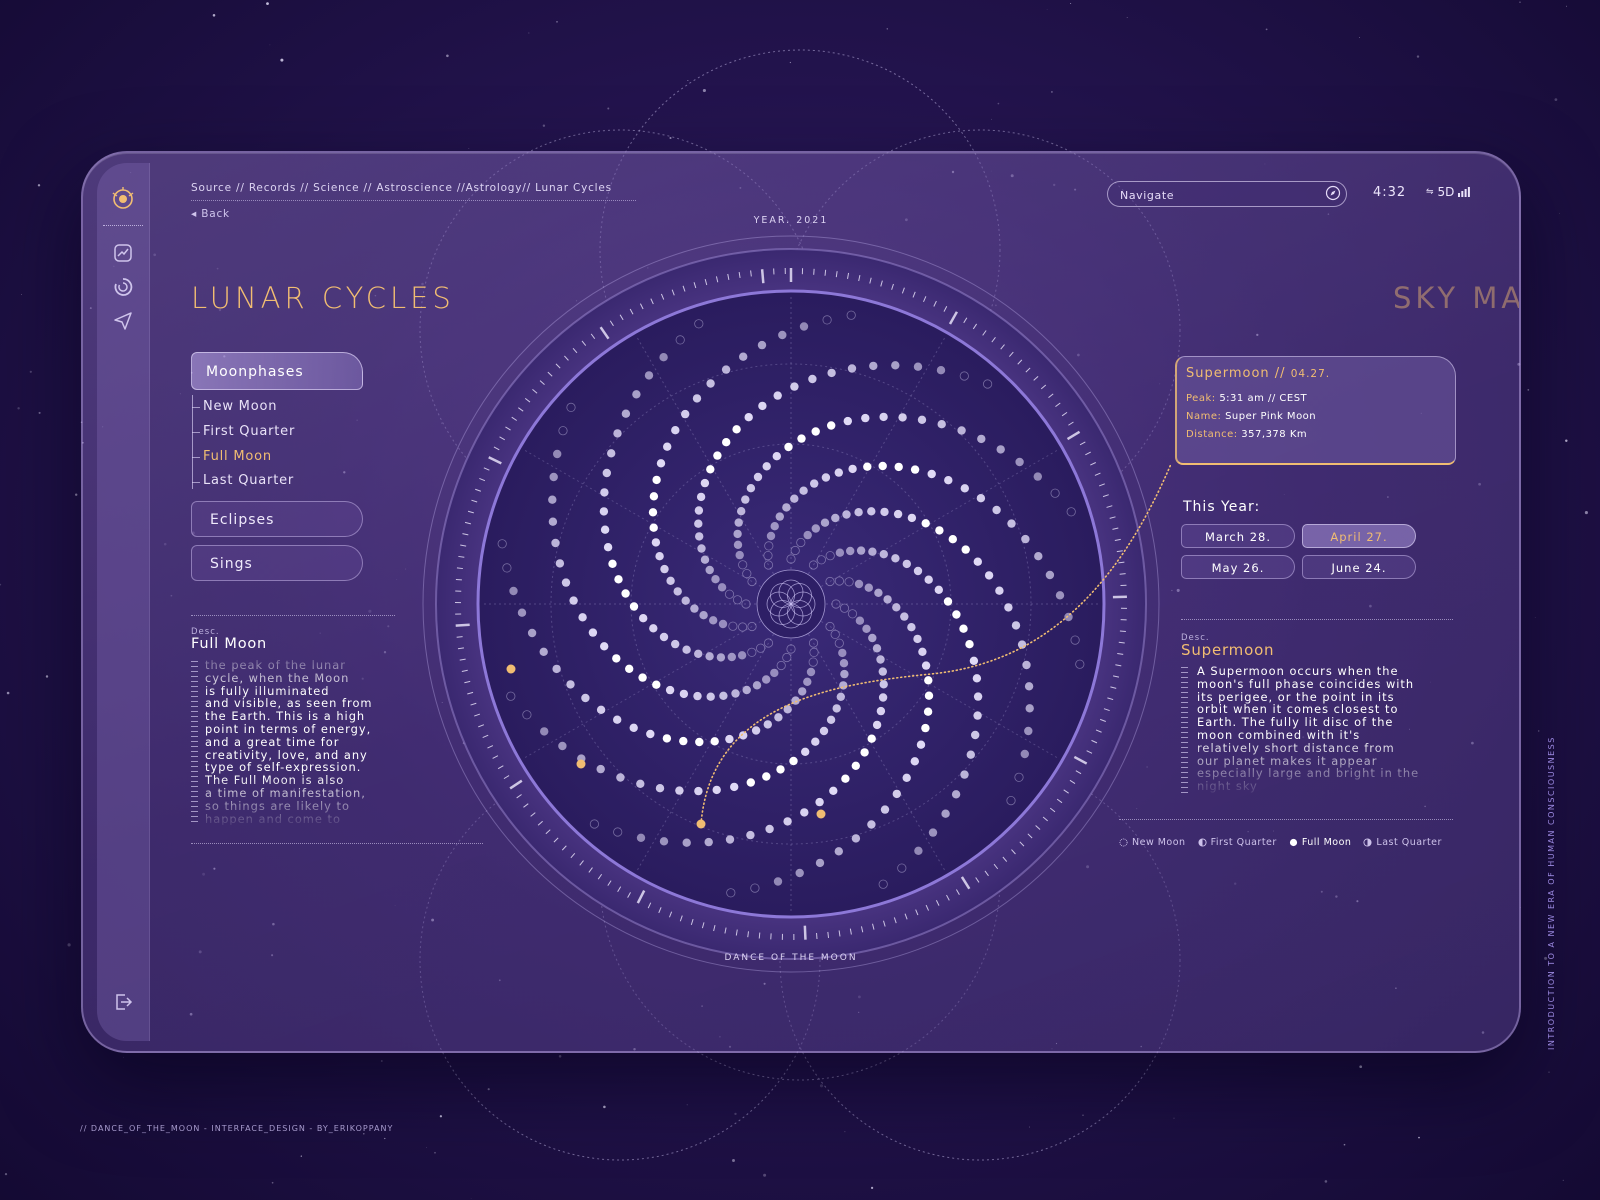 This screenshot has width=1600, height=1200. Describe the element at coordinates (123, 287) in the screenshot. I see `cycle-icon` at that location.